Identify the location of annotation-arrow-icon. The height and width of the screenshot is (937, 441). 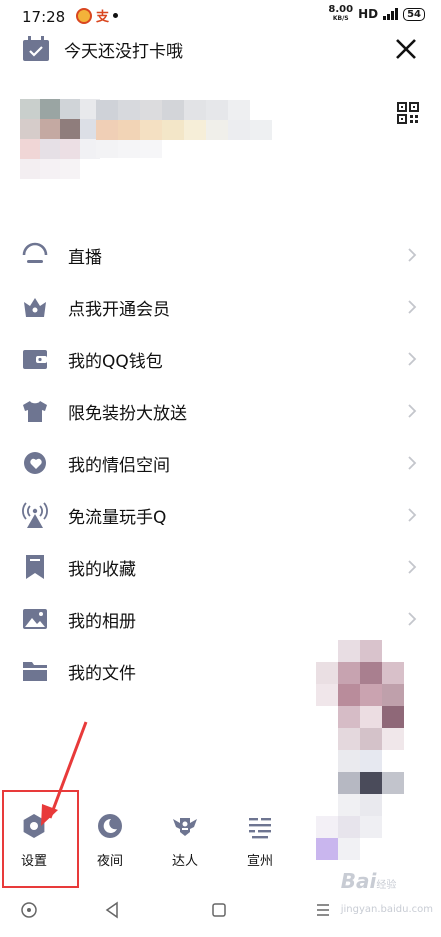
(64, 773).